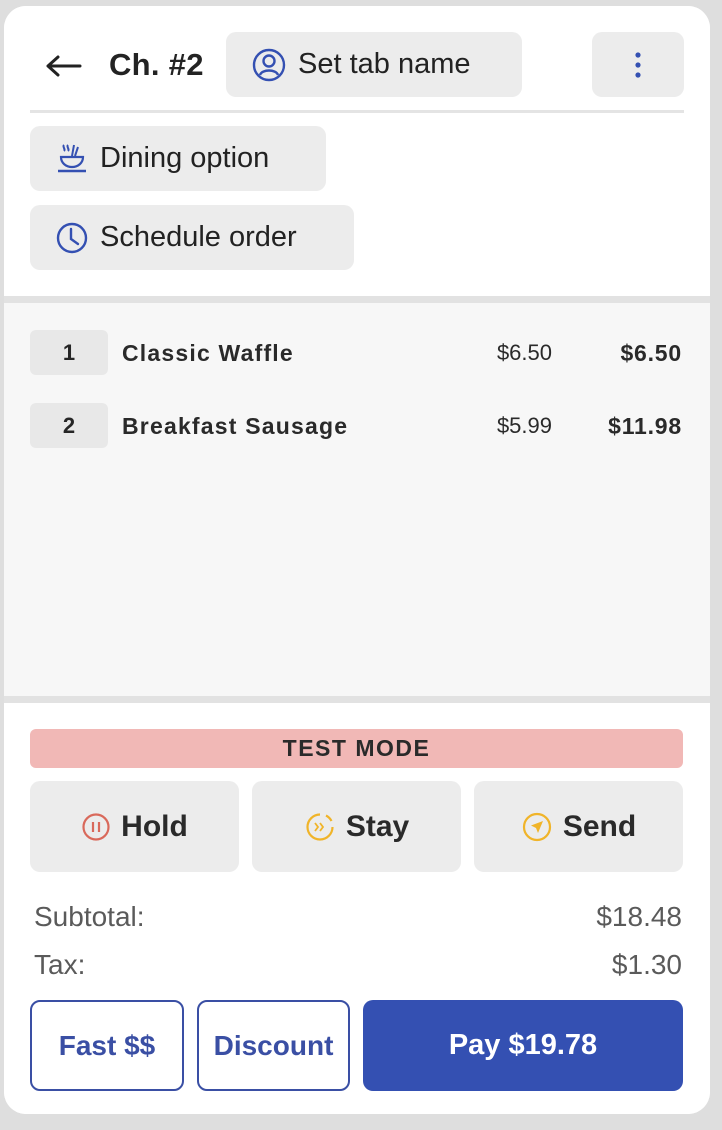  What do you see at coordinates (599, 826) in the screenshot?
I see `send-label: Send` at bounding box center [599, 826].